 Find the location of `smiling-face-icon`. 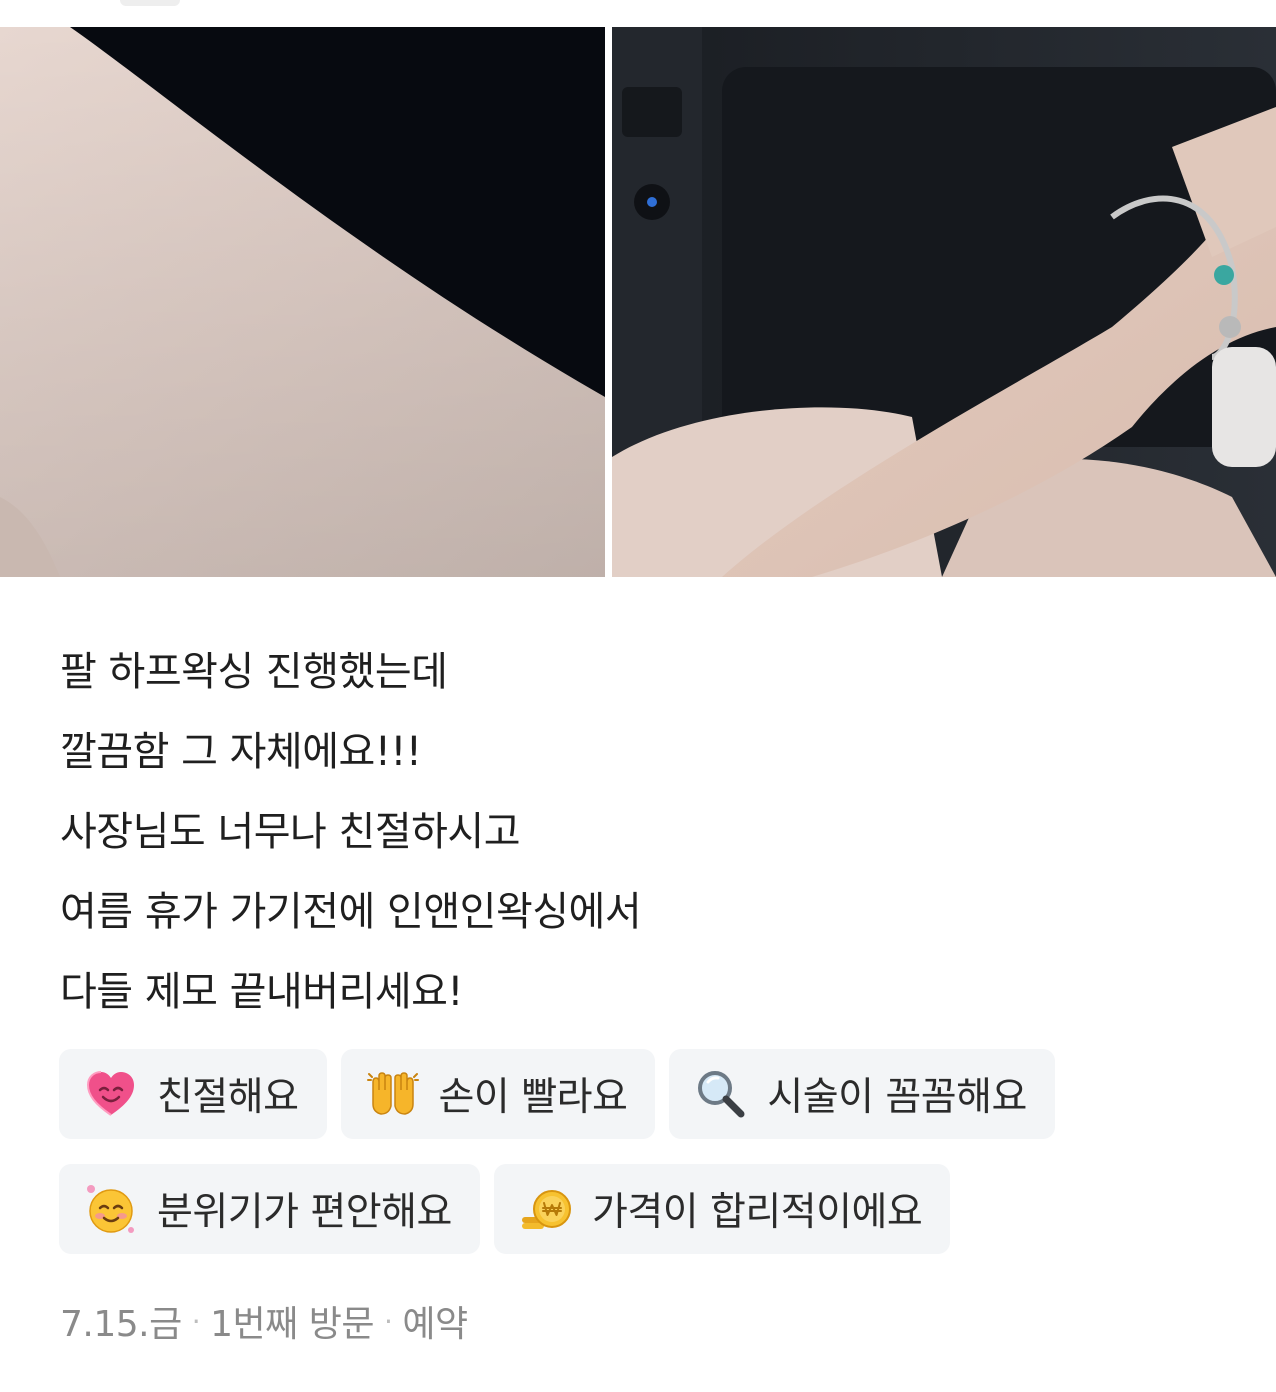

smiling-face-icon is located at coordinates (111, 1209).